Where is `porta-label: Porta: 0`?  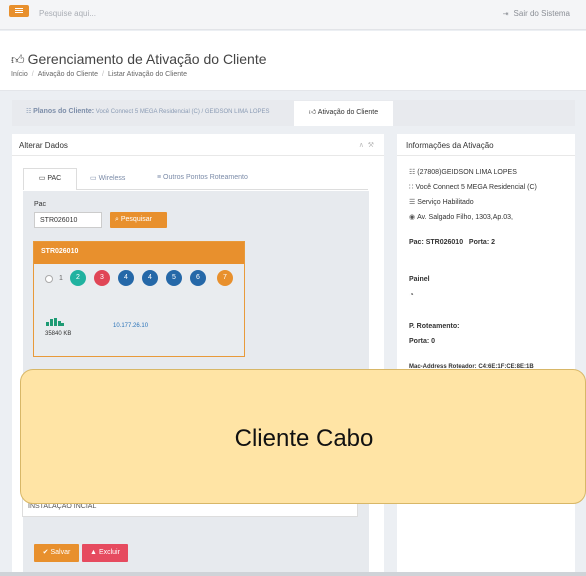
porta-label: Porta: 0 is located at coordinates (422, 341).